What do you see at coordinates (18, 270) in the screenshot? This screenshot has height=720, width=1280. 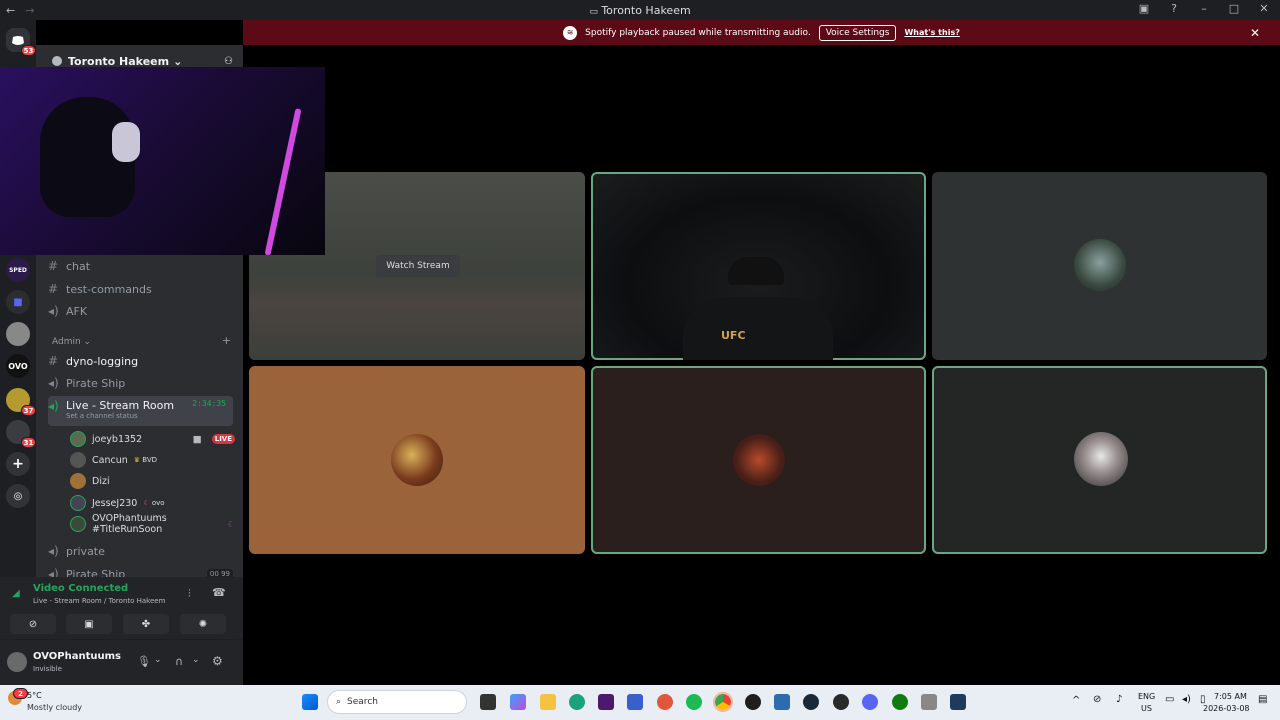 I see `server-icon-sped: SPED` at bounding box center [18, 270].